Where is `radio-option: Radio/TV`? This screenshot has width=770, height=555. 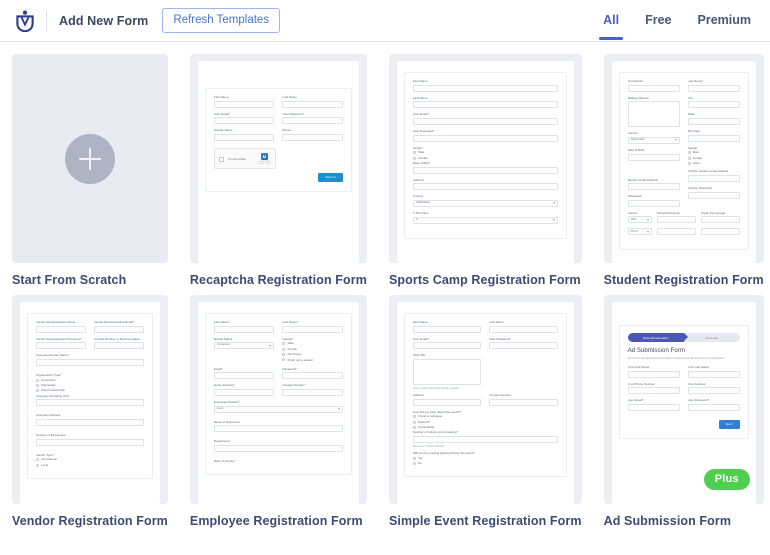 radio-option: Radio/TV is located at coordinates (485, 422).